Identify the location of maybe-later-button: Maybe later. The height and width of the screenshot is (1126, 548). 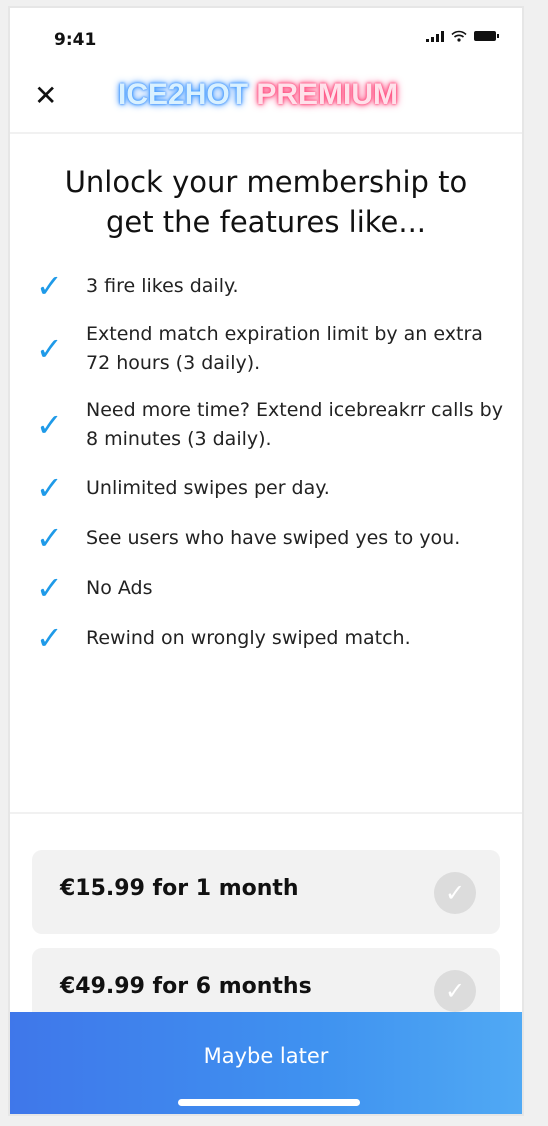
(266, 1063).